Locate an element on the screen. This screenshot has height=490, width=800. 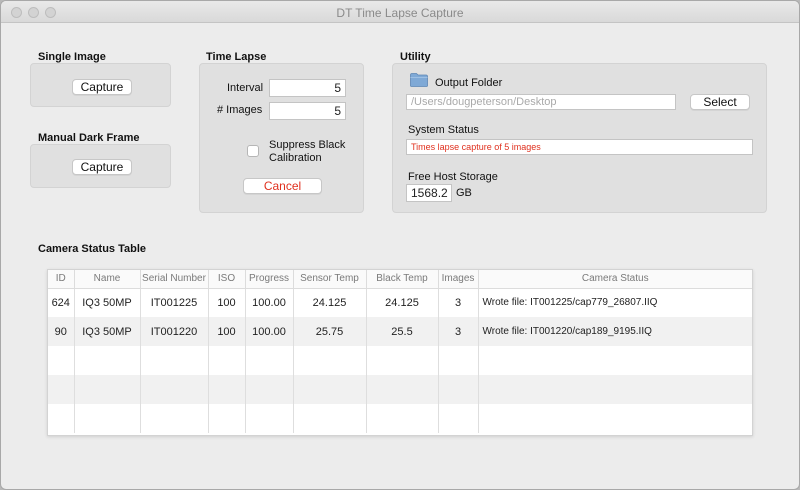
cell-serial: IT001220 is located at coordinates (174, 331).